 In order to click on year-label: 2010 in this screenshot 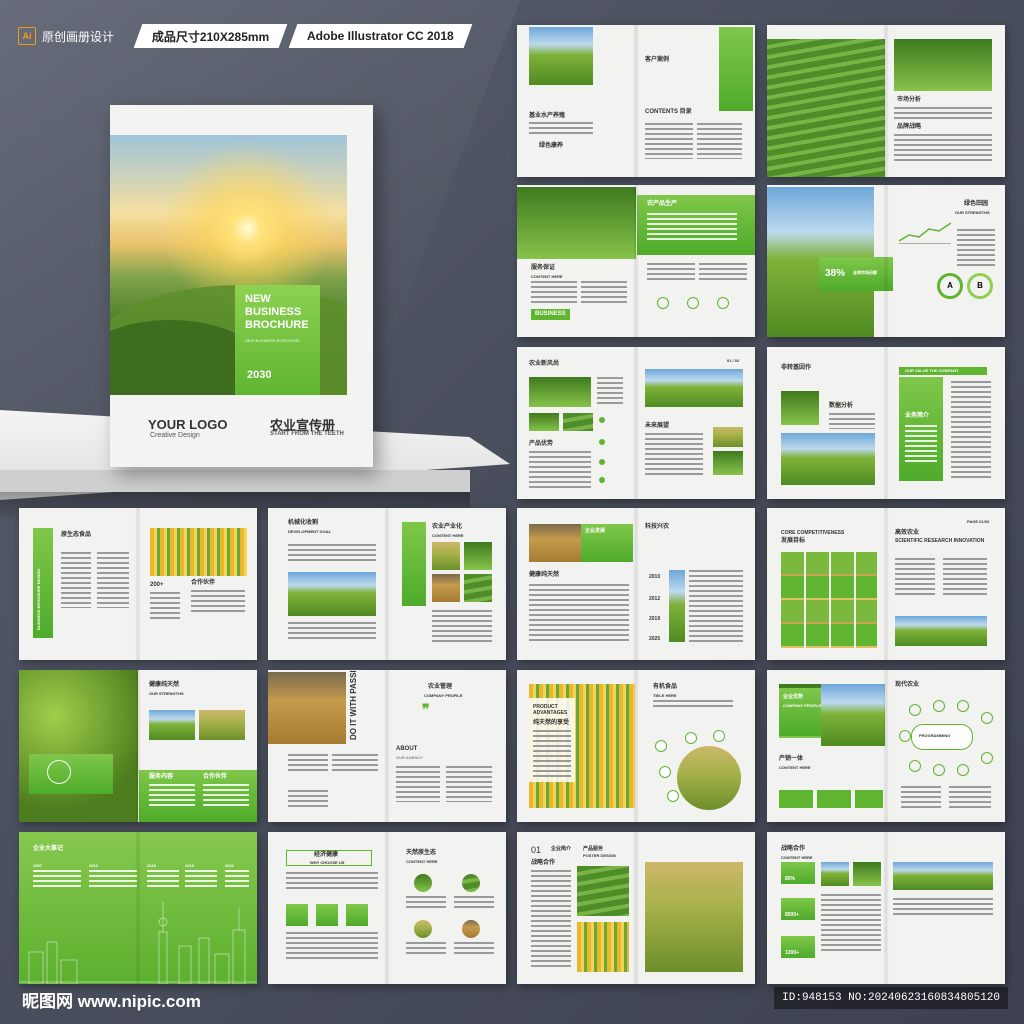, I will do `click(655, 577)`.